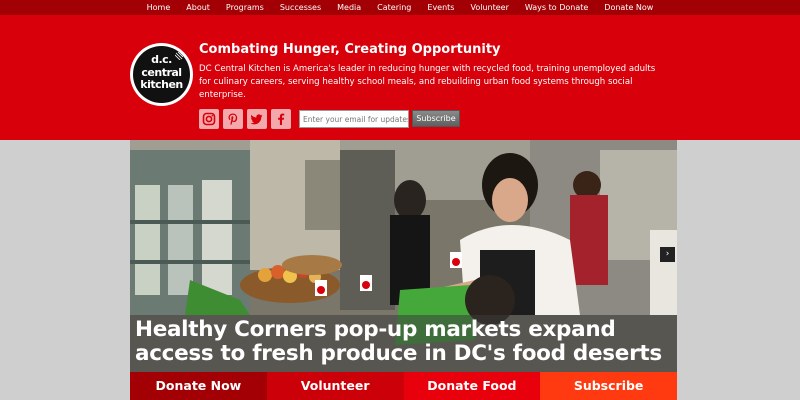 The width and height of the screenshot is (800, 400). What do you see at coordinates (394, 7) in the screenshot?
I see `nav-catering: Catering` at bounding box center [394, 7].